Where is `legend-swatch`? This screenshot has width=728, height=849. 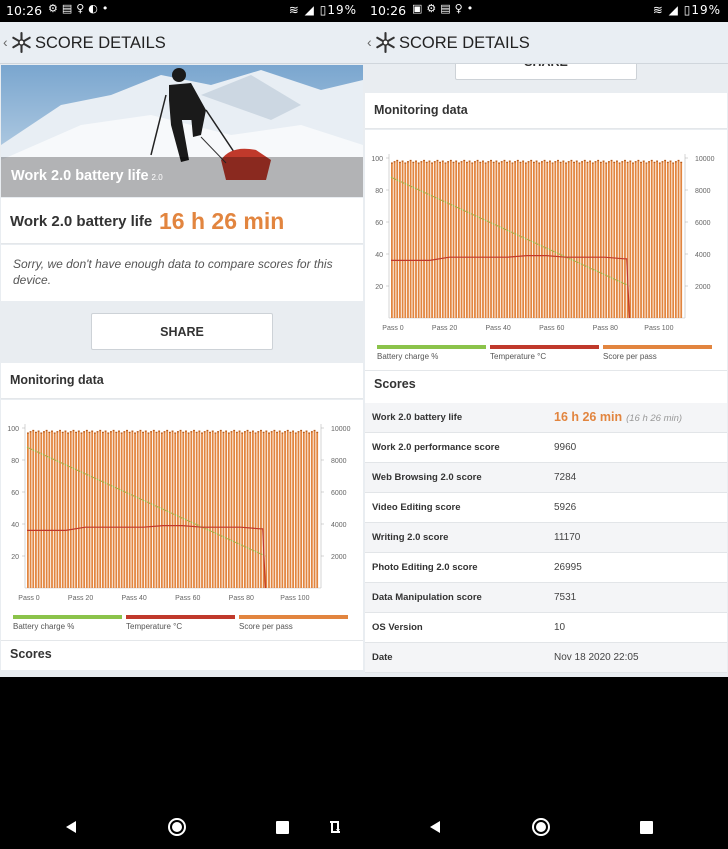 legend-swatch is located at coordinates (67, 617).